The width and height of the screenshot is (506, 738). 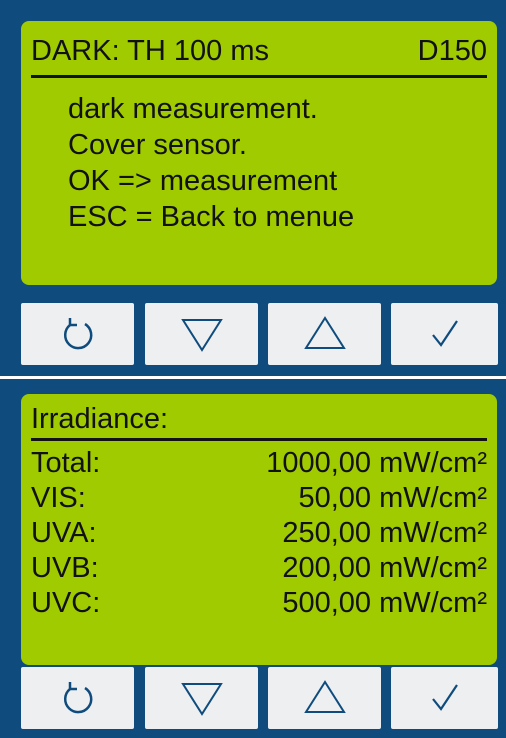 I want to click on lcd-header: DARK: TH 100 ms D150, so click(x=259, y=53).